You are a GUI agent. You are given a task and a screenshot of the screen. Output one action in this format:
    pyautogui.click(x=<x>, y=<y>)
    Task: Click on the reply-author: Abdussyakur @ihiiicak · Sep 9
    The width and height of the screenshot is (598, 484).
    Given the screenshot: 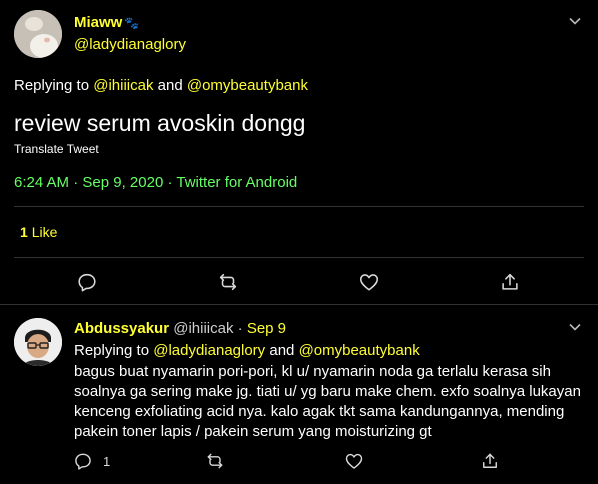 What is the action you would take?
    pyautogui.click(x=180, y=329)
    